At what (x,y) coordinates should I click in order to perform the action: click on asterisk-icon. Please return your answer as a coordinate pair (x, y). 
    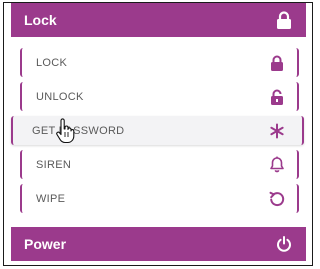
    Looking at the image, I should click on (277, 131).